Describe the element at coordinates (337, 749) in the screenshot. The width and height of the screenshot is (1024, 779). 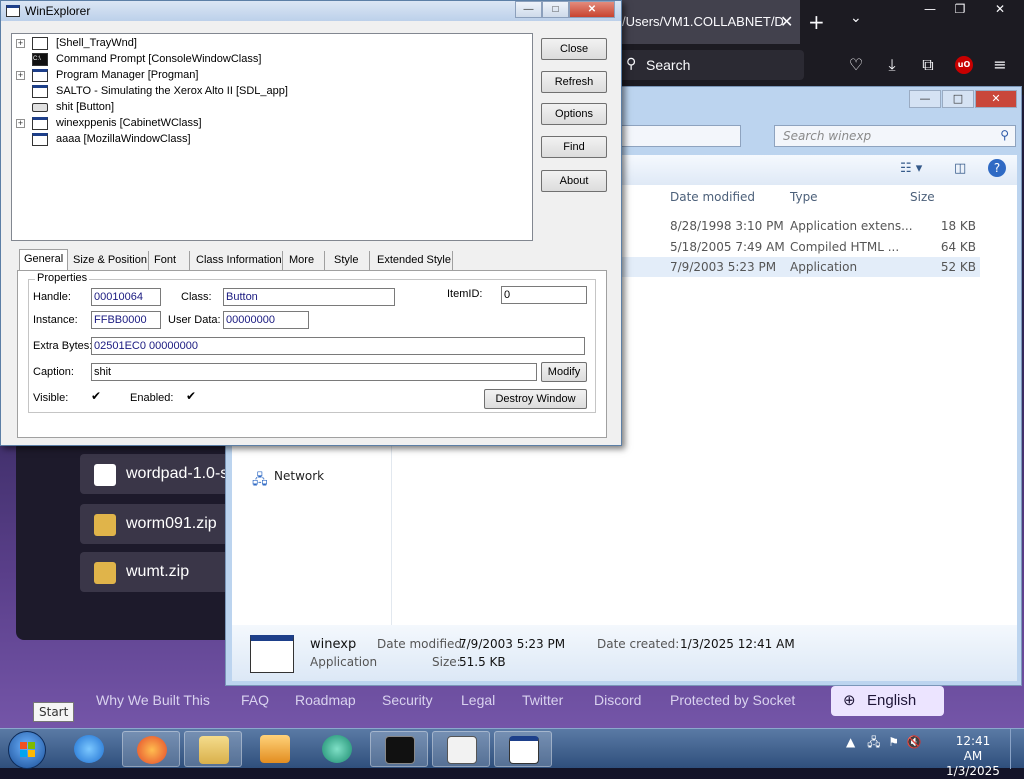
I see `taskbar-app` at that location.